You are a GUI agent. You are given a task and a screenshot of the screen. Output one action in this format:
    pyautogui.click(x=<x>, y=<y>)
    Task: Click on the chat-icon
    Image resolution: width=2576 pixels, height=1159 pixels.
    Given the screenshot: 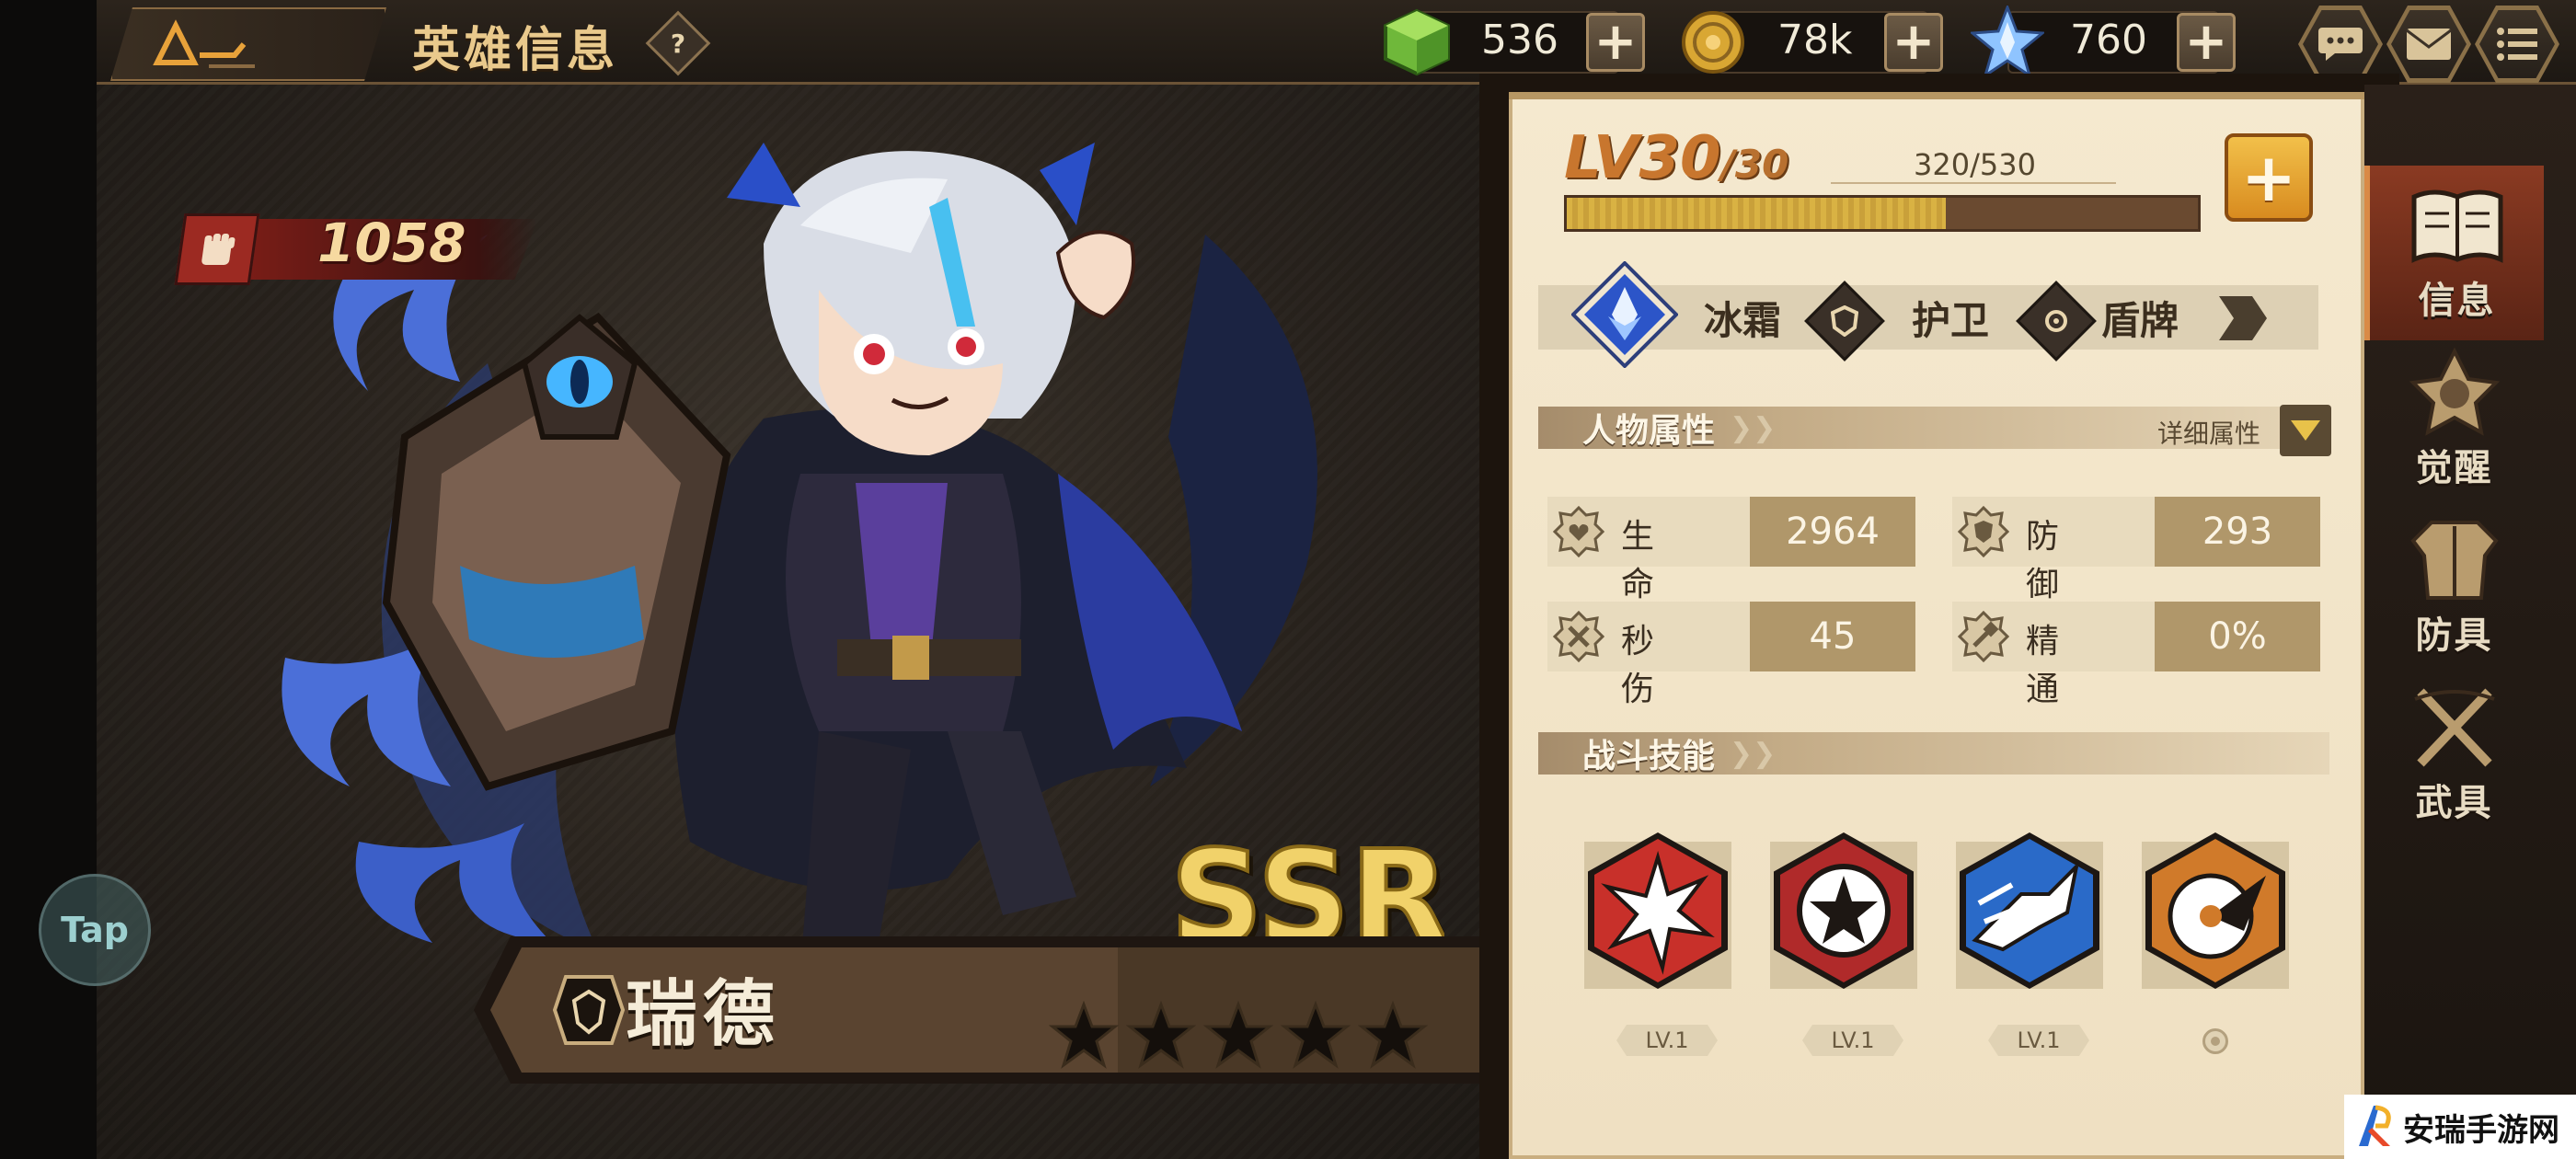 What is the action you would take?
    pyautogui.click(x=2340, y=44)
    